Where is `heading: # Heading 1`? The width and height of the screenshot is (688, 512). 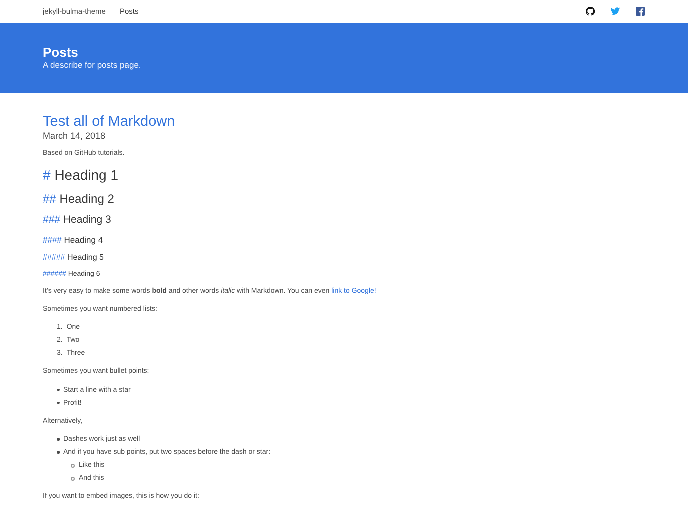 heading: # Heading 1 is located at coordinates (81, 175).